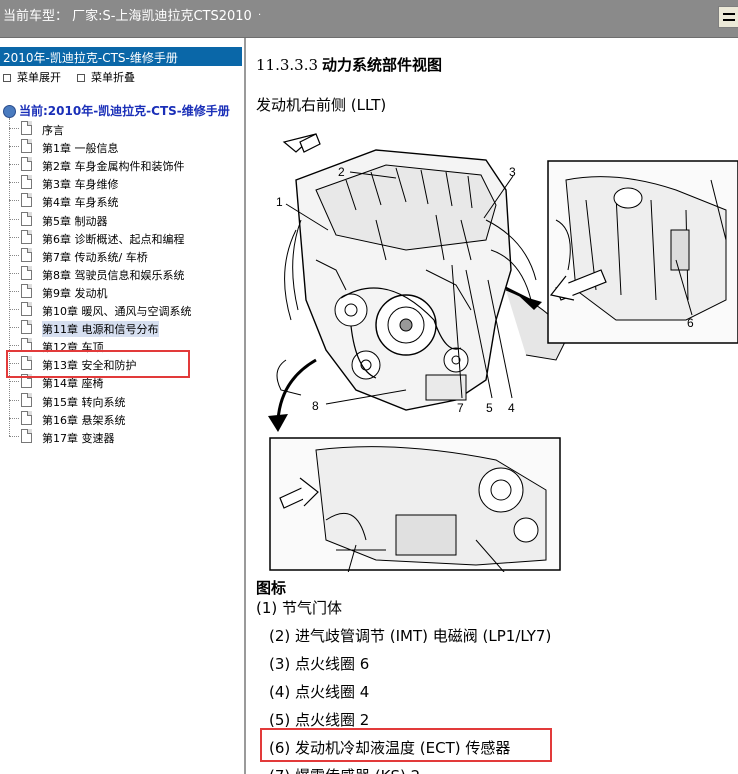 The image size is (738, 774). I want to click on view-subtitle: 发动机右前侧 (LLT), so click(321, 105).